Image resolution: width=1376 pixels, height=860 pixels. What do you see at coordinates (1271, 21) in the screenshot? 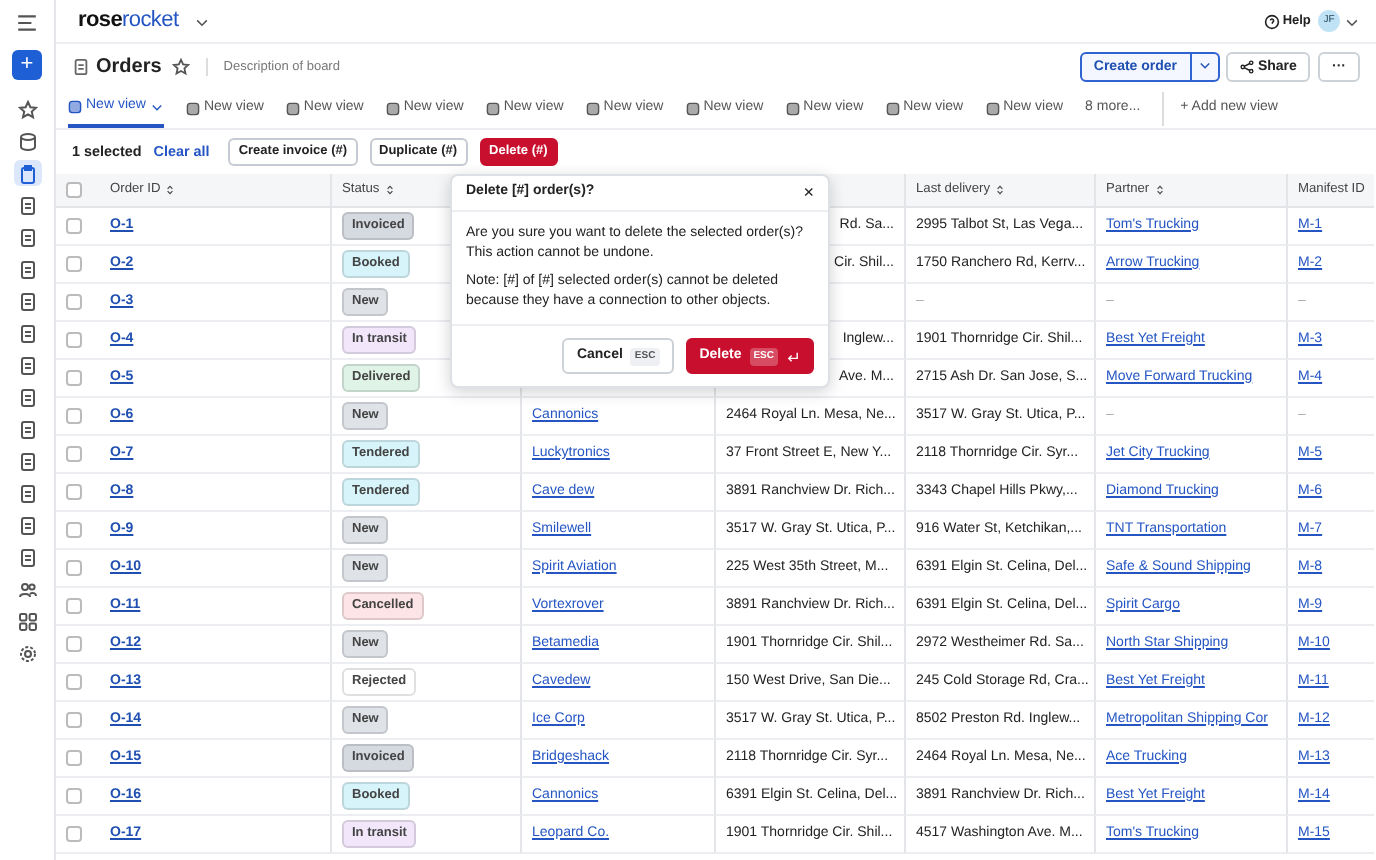
I see `help-icon` at bounding box center [1271, 21].